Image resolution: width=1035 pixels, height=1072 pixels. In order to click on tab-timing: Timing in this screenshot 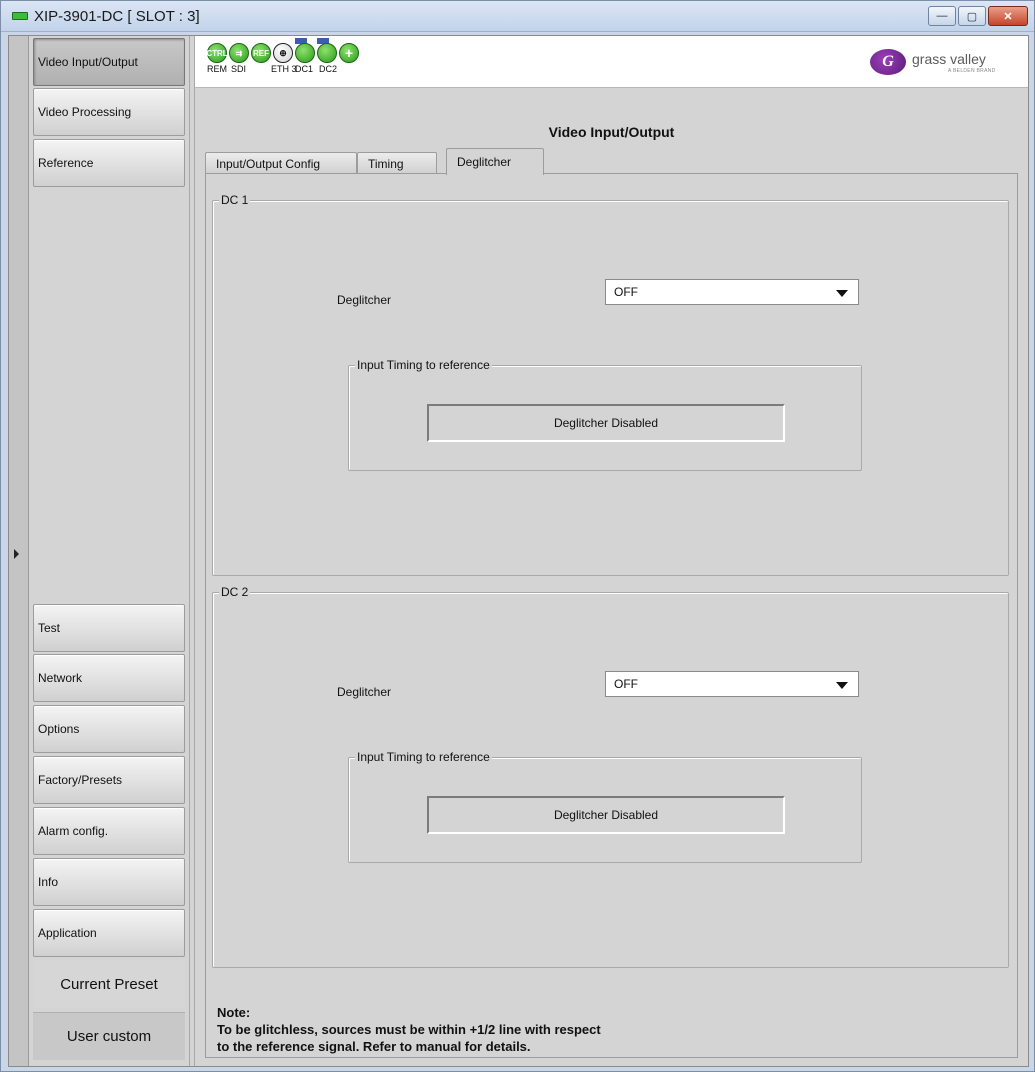, I will do `click(397, 163)`.